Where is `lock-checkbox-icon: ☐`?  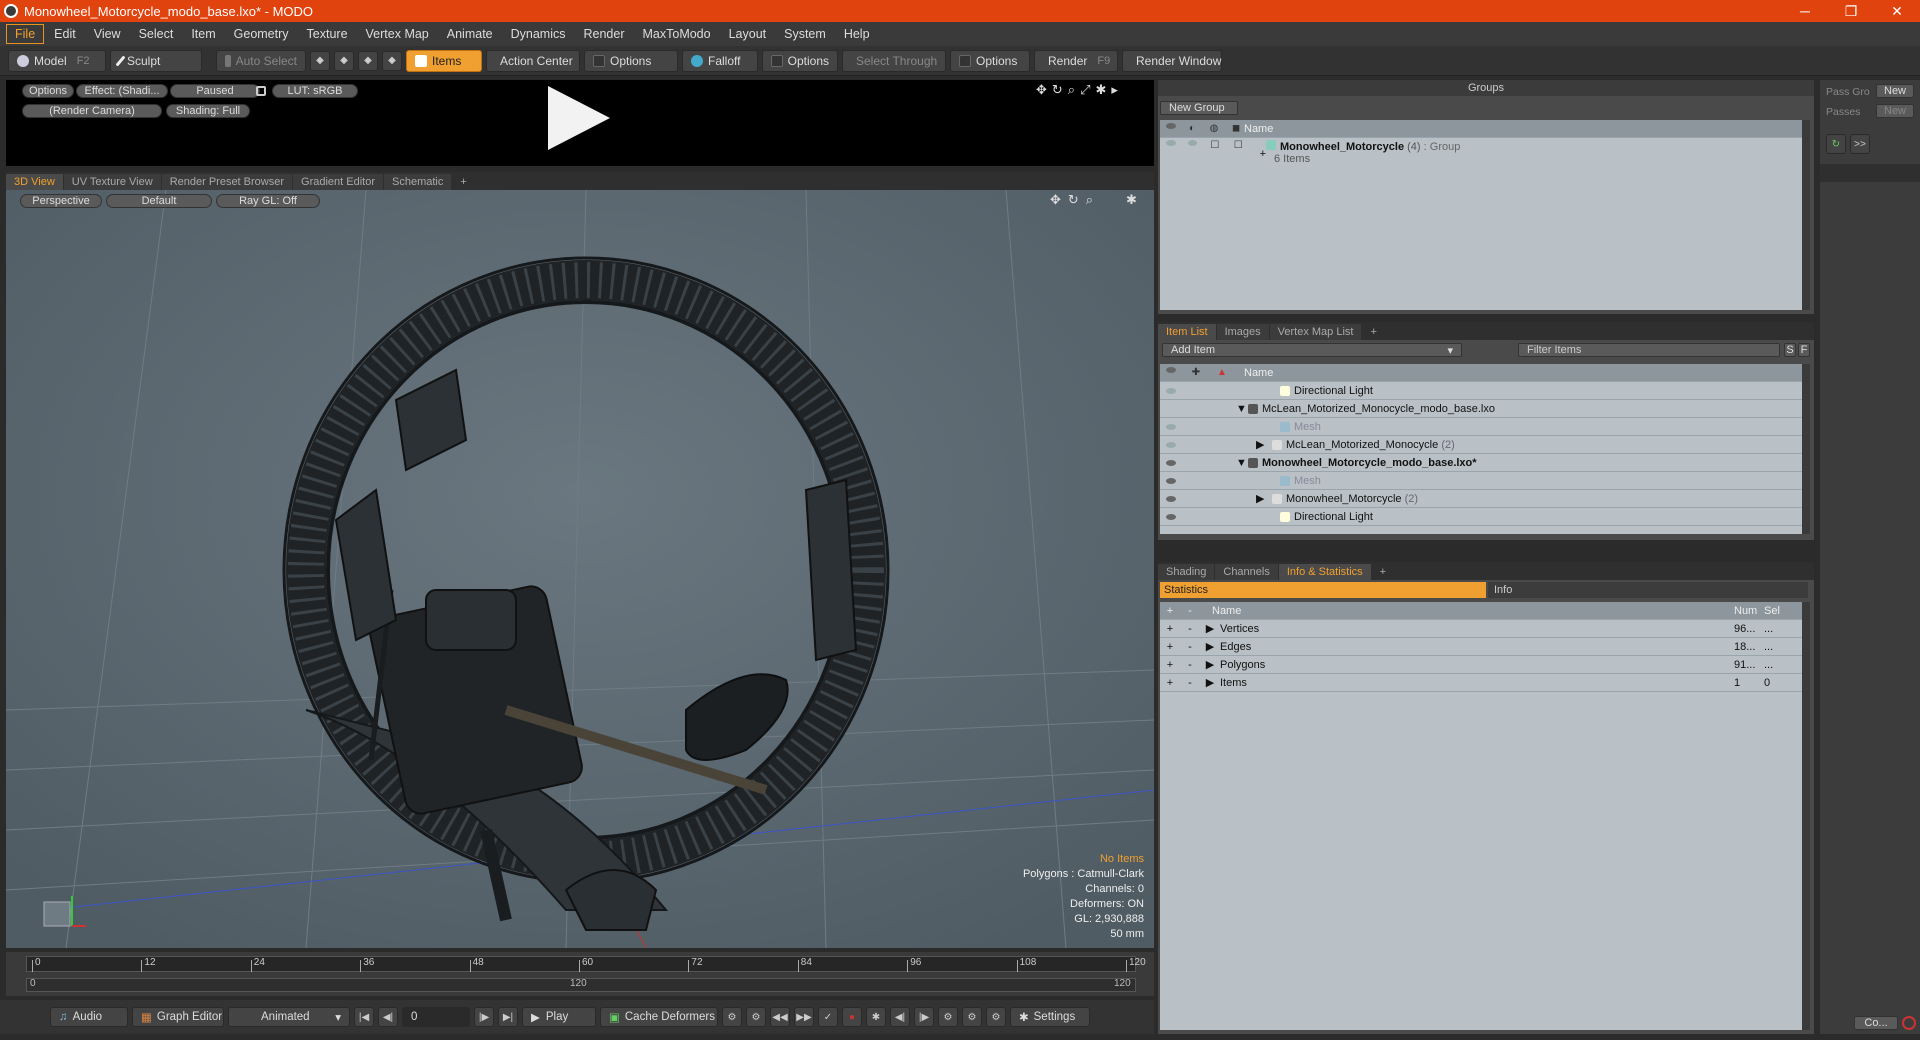
lock-checkbox-icon: ☐ is located at coordinates (1214, 145).